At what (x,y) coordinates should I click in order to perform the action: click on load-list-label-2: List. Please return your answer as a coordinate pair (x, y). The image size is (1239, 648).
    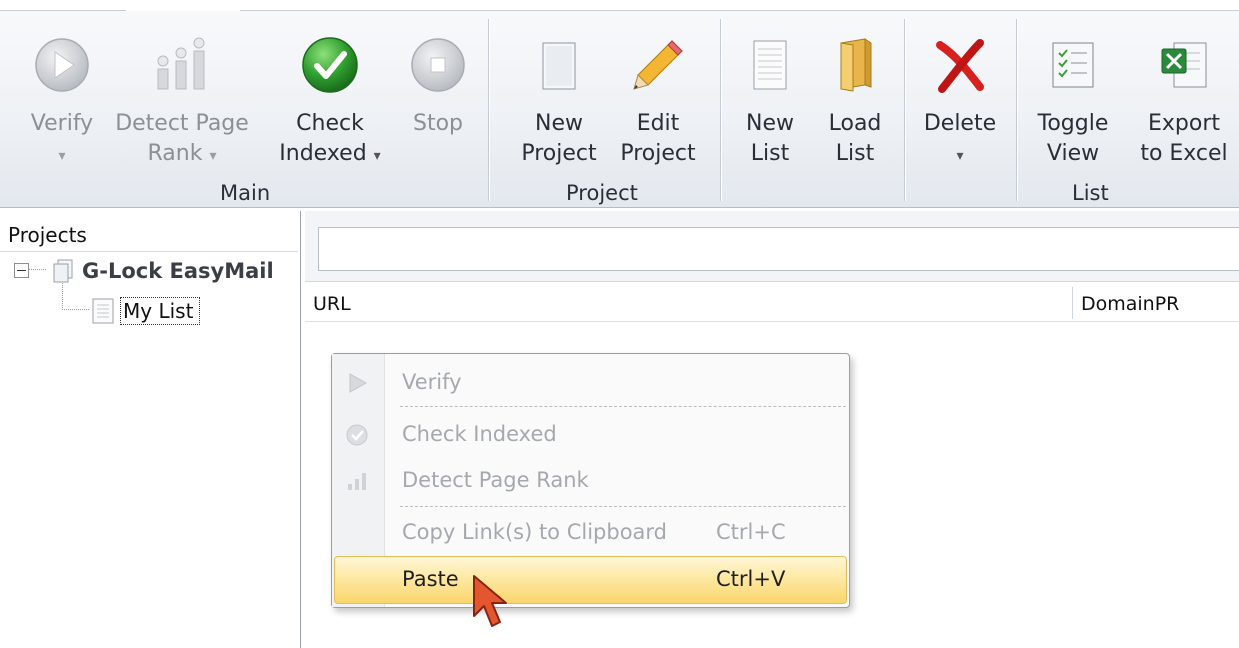
    Looking at the image, I should click on (855, 153).